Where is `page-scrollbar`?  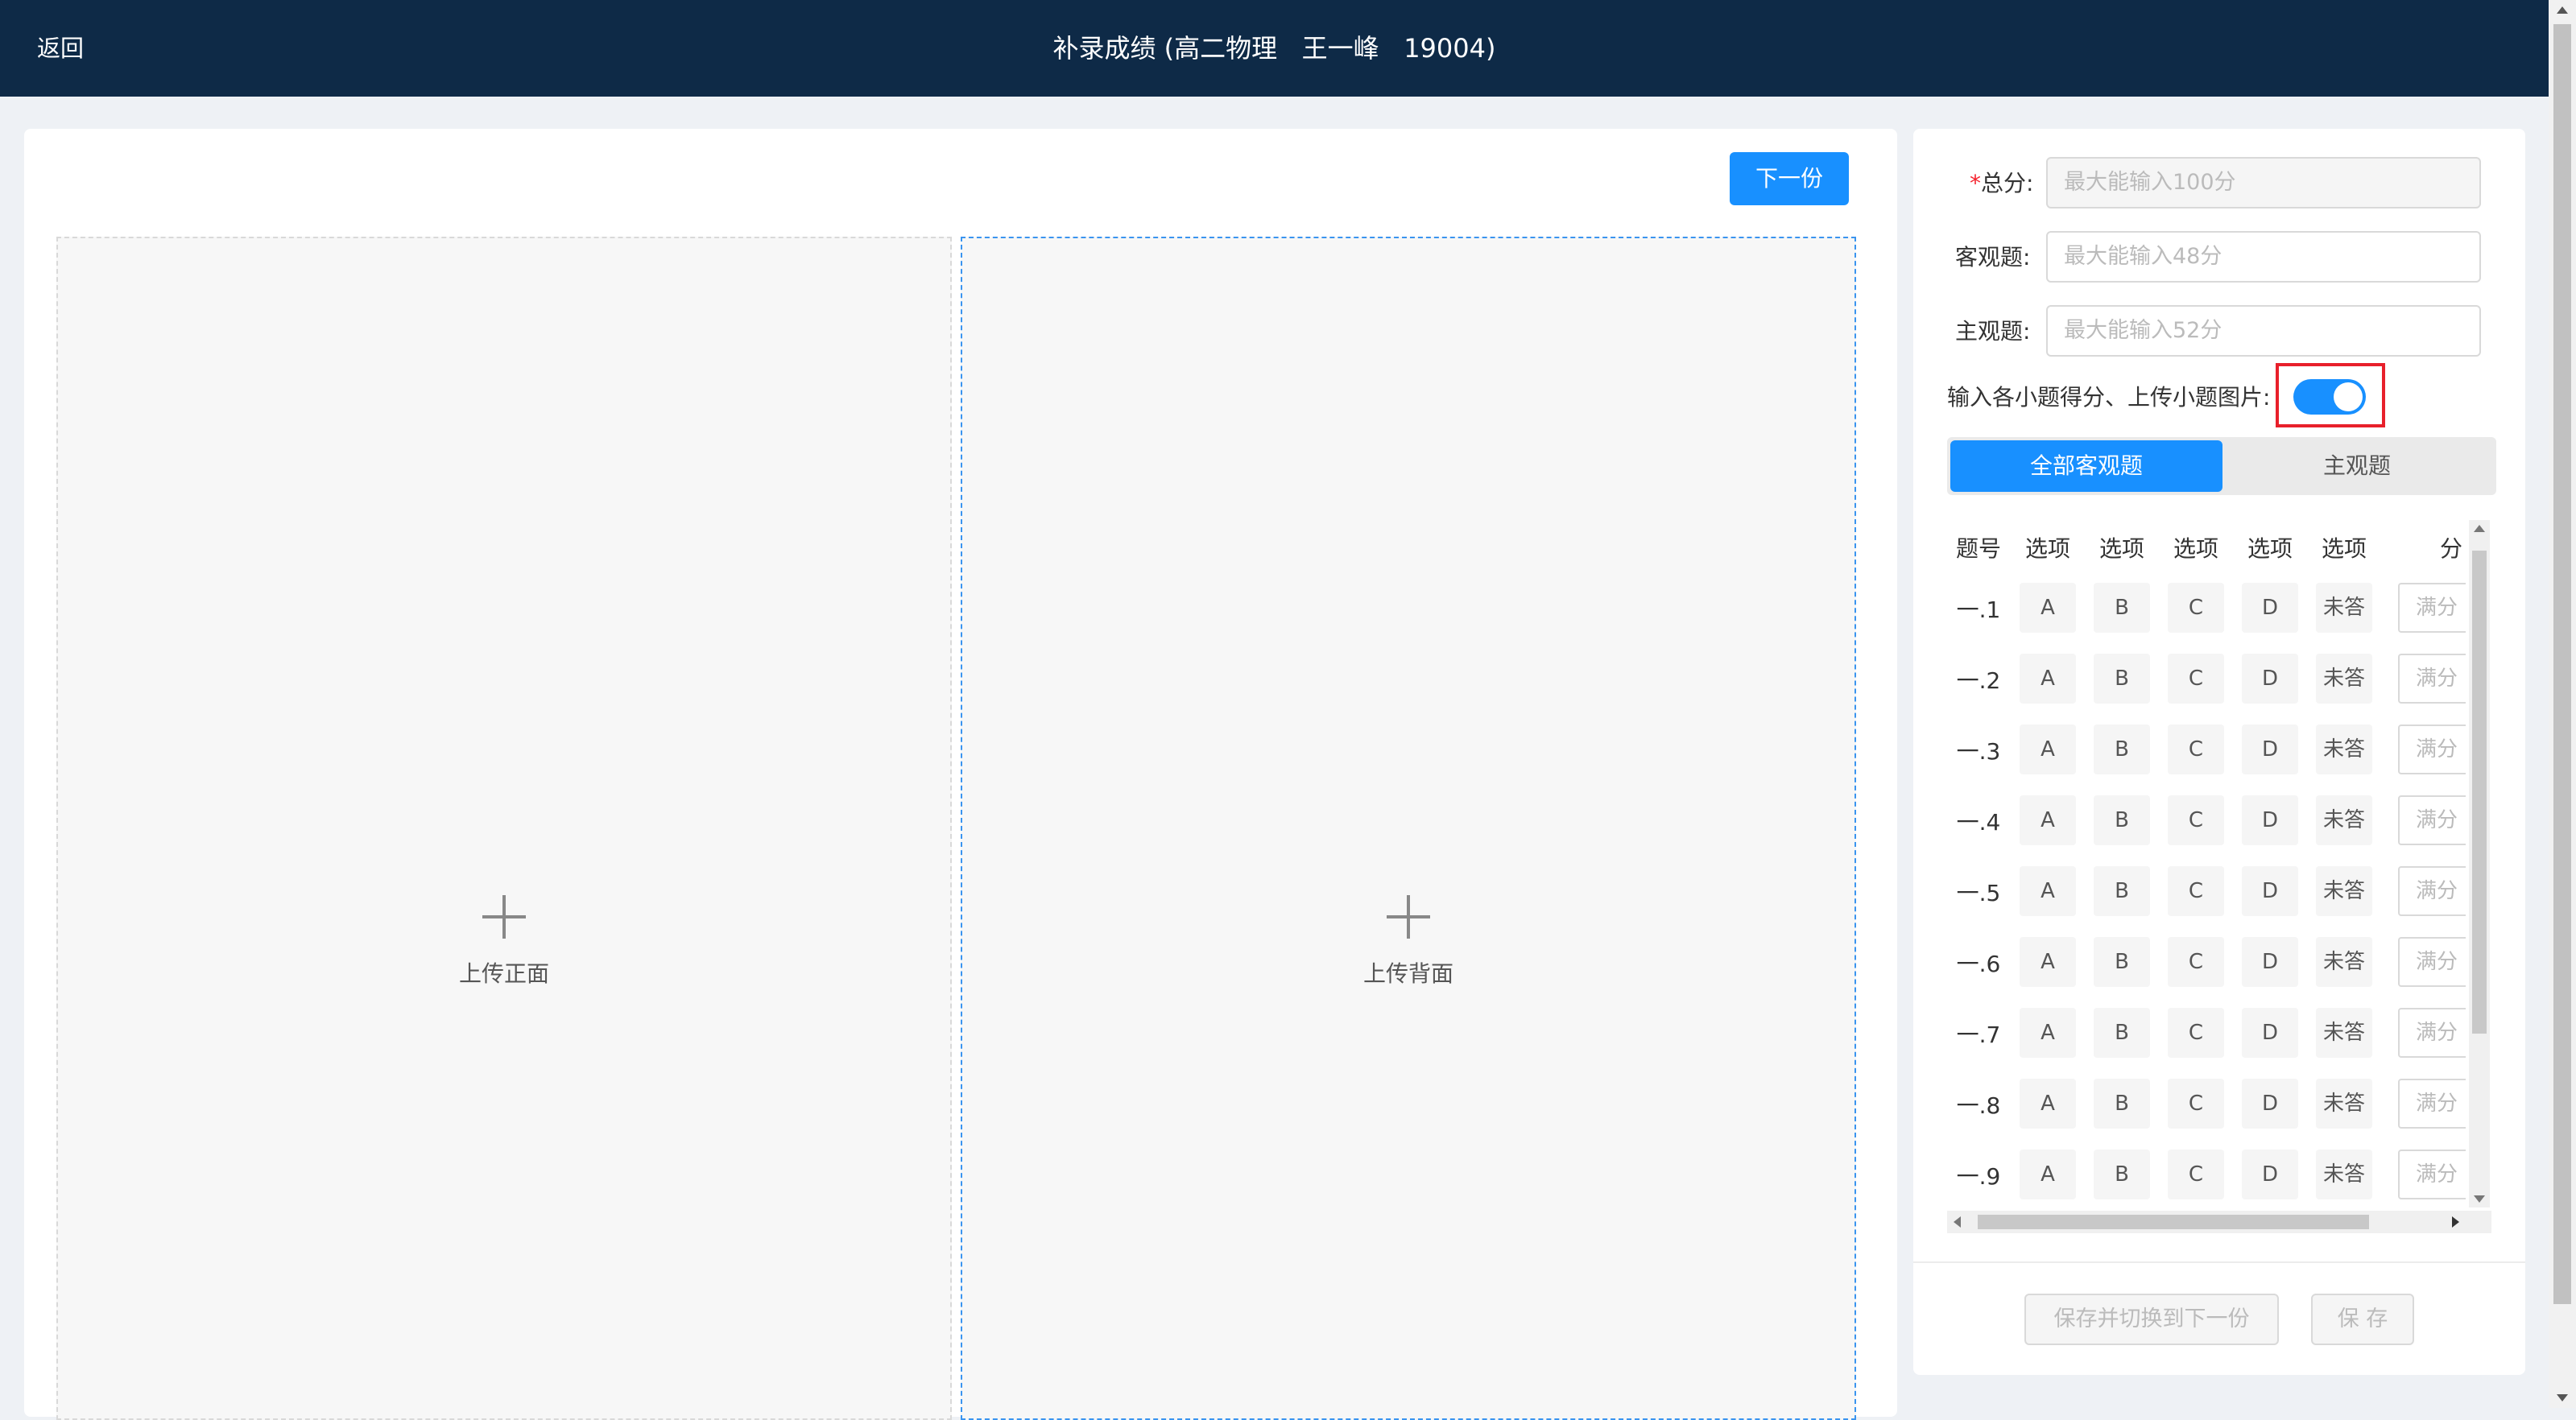 page-scrollbar is located at coordinates (2562, 704).